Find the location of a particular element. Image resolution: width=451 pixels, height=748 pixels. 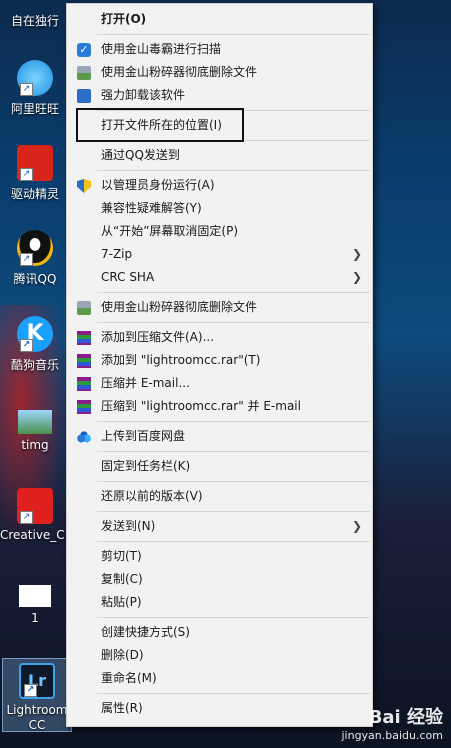

desktop-icon-1: 1 is located at coordinates (35, 605).